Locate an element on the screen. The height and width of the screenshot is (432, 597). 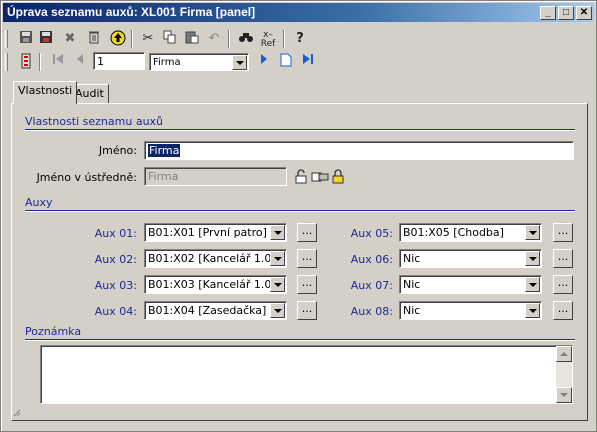
aux-08-label: Aux 08: is located at coordinates (371, 311).